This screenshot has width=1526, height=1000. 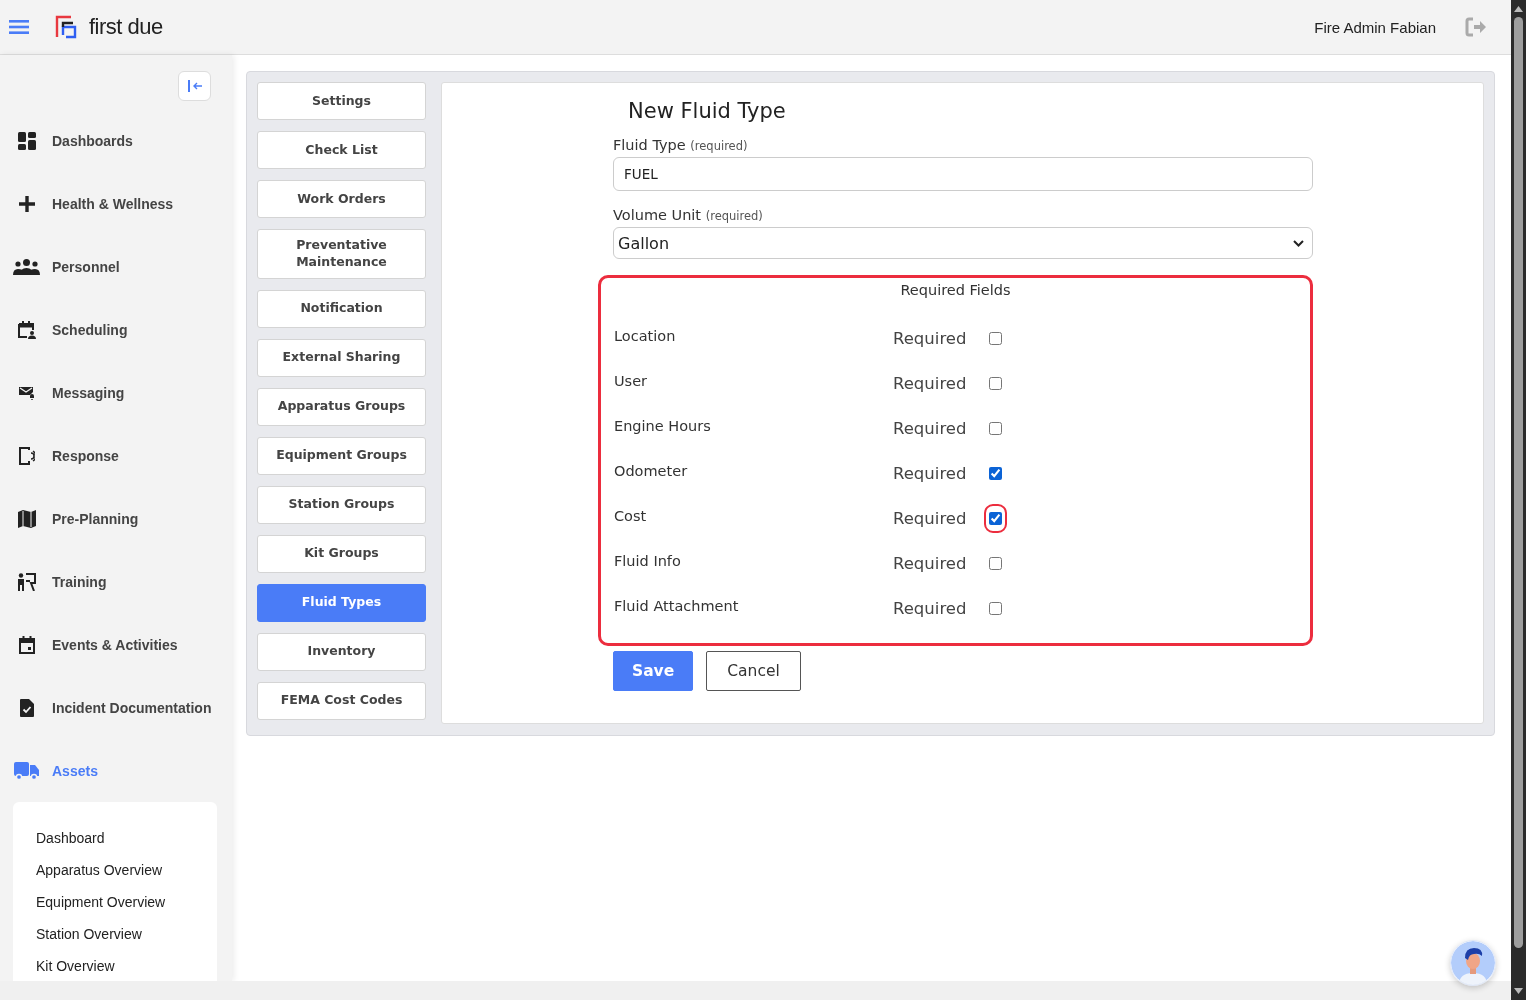 I want to click on sidebar-item: Scheduling, so click(x=116, y=329).